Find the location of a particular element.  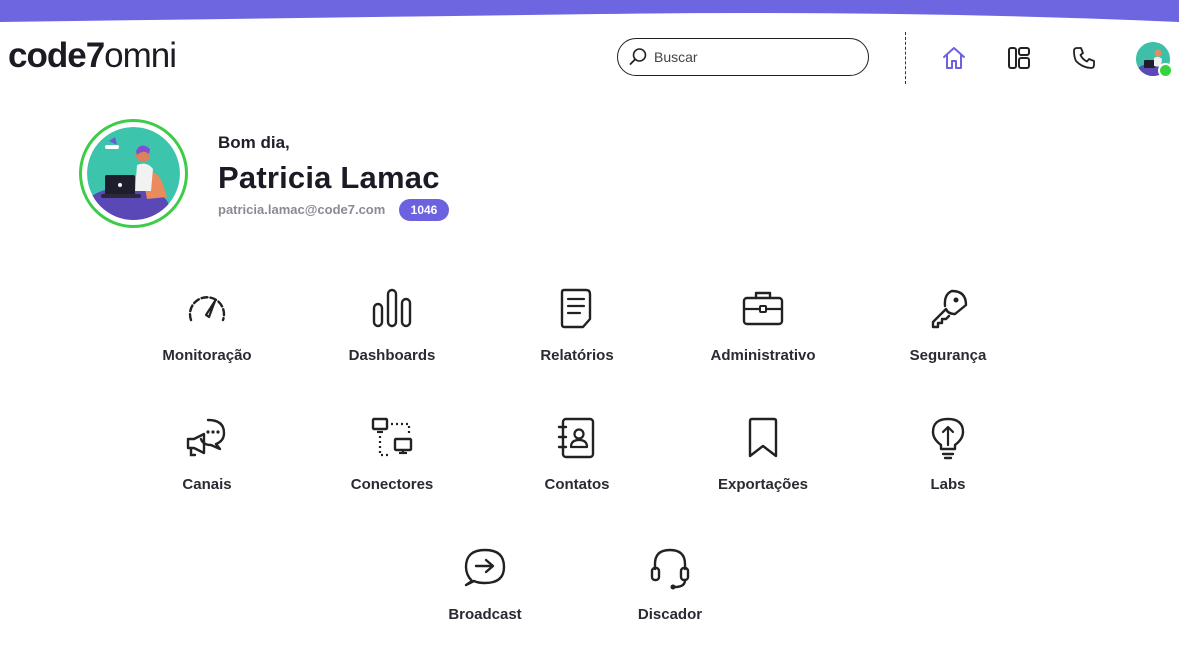

network-icon is located at coordinates (392, 437).